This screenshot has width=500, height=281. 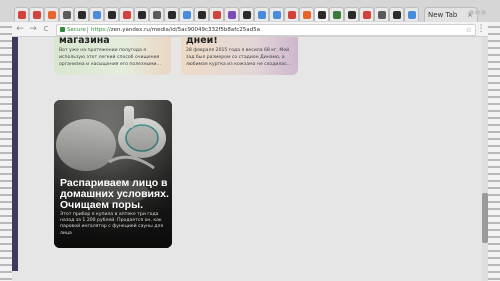 I want to click on url-scheme: https://, so click(x=101, y=30).